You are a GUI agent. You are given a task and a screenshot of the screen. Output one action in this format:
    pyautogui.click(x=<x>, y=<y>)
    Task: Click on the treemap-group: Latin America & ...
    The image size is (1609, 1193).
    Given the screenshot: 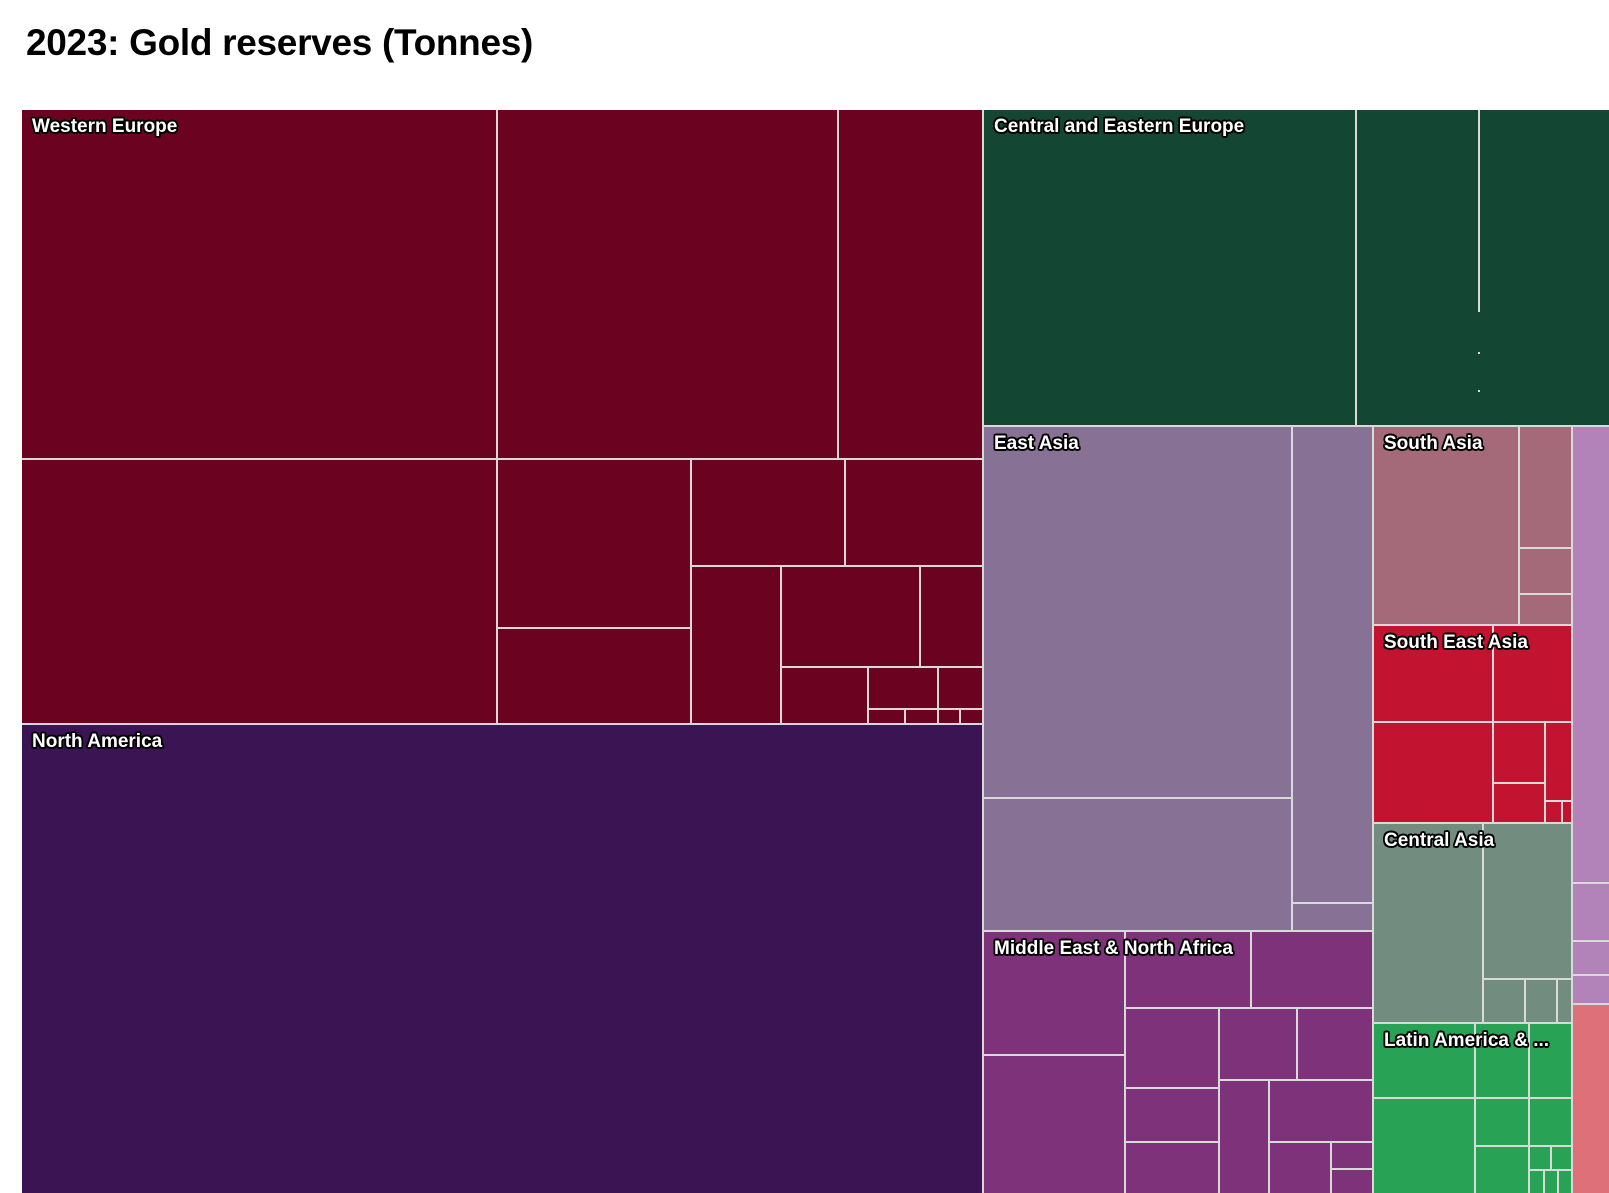 What is the action you would take?
    pyautogui.click(x=1472, y=1108)
    